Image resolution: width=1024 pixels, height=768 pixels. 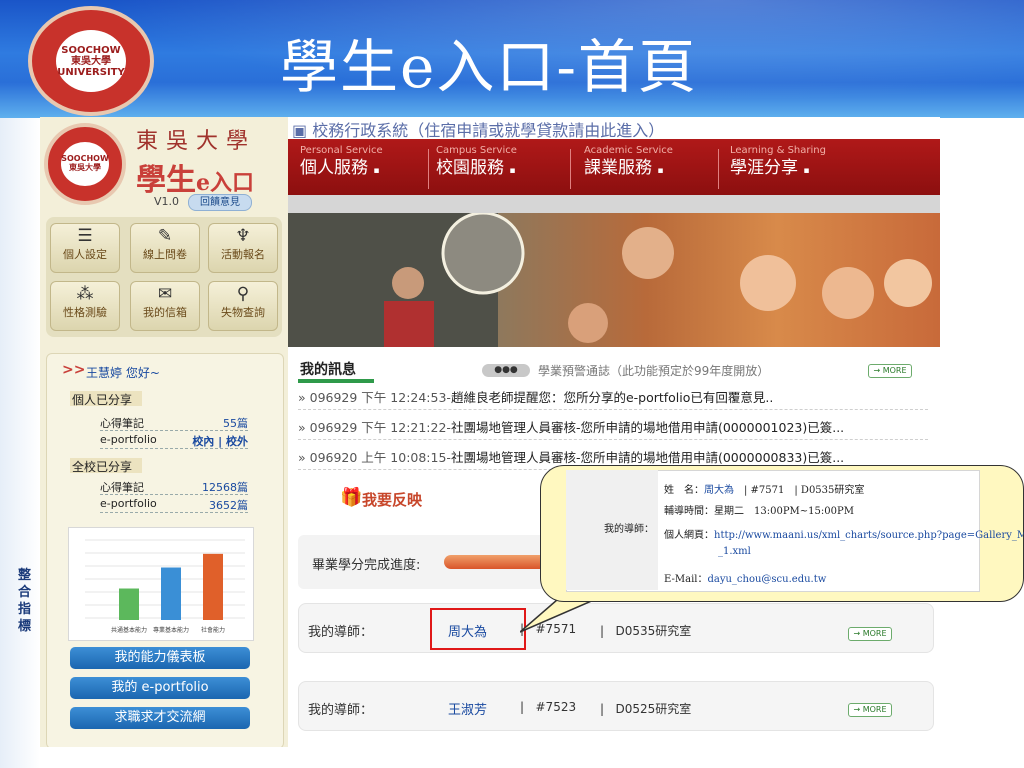 What do you see at coordinates (25, 601) in the screenshot?
I see `integration-indicator-label: 整合指標` at bounding box center [25, 601].